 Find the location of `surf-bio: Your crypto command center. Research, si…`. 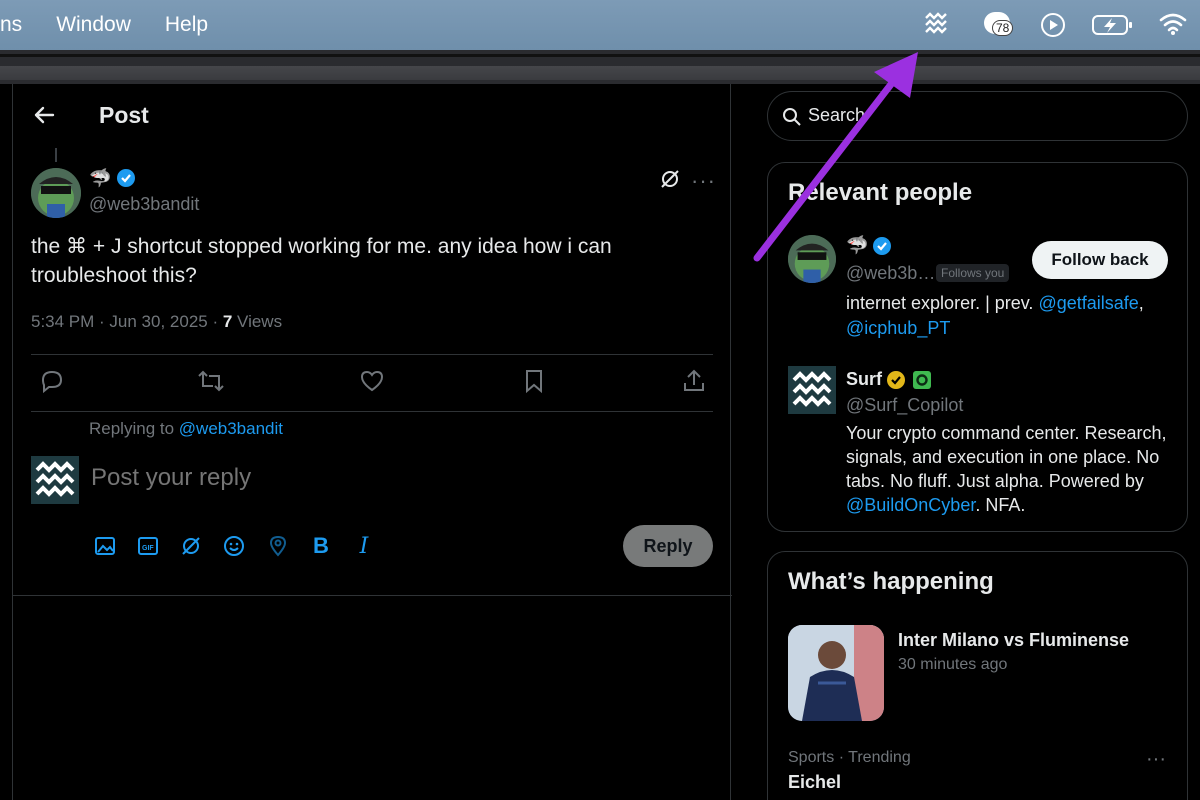

surf-bio: Your crypto command center. Research, si… is located at coordinates (1011, 469).